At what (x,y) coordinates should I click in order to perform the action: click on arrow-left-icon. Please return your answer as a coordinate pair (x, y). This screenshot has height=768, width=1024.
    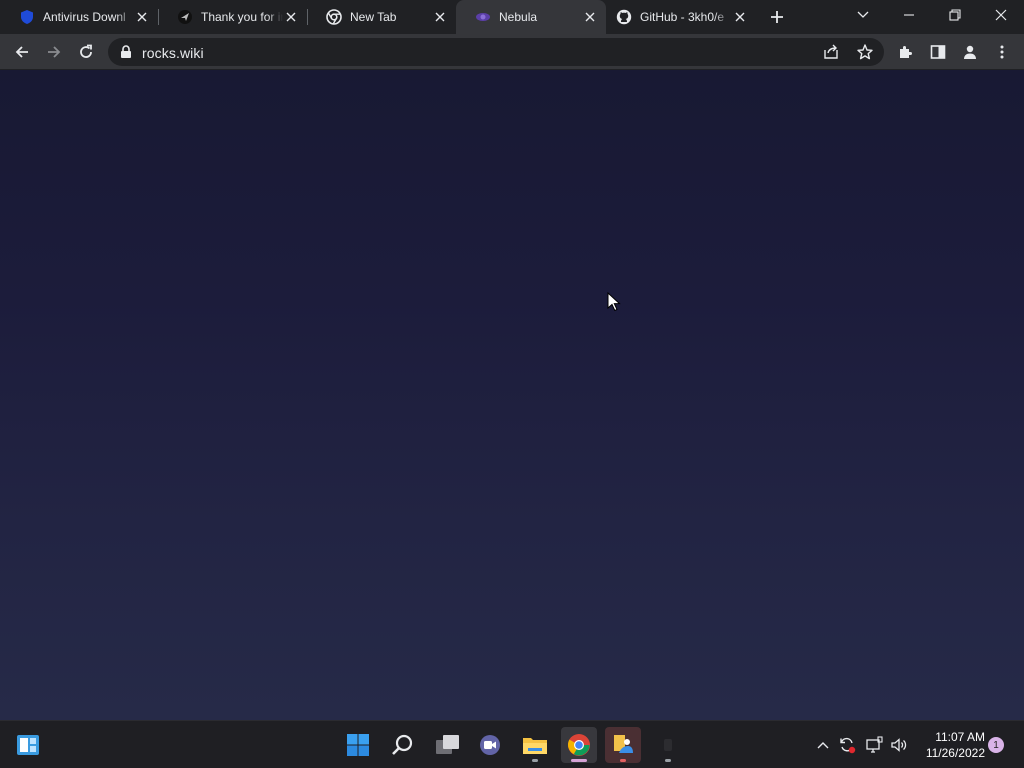
    Looking at the image, I should click on (21, 52).